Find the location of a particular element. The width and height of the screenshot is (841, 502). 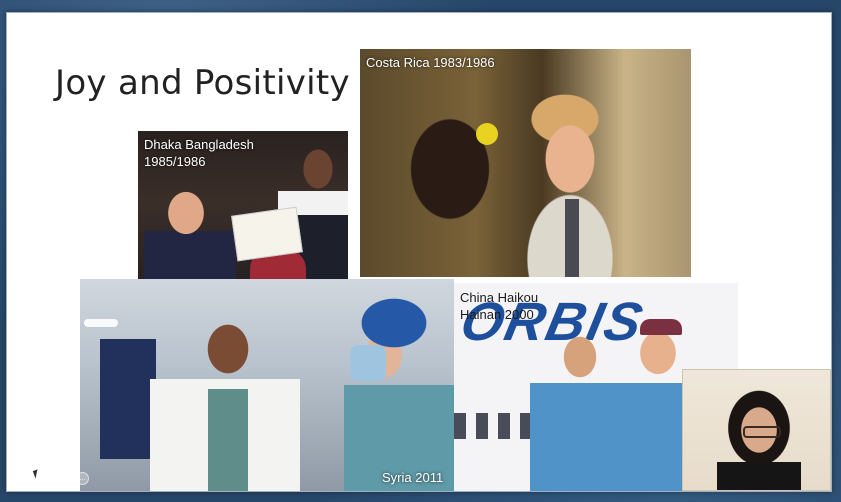

prev-icon: ‹ is located at coordinates (14, 478).